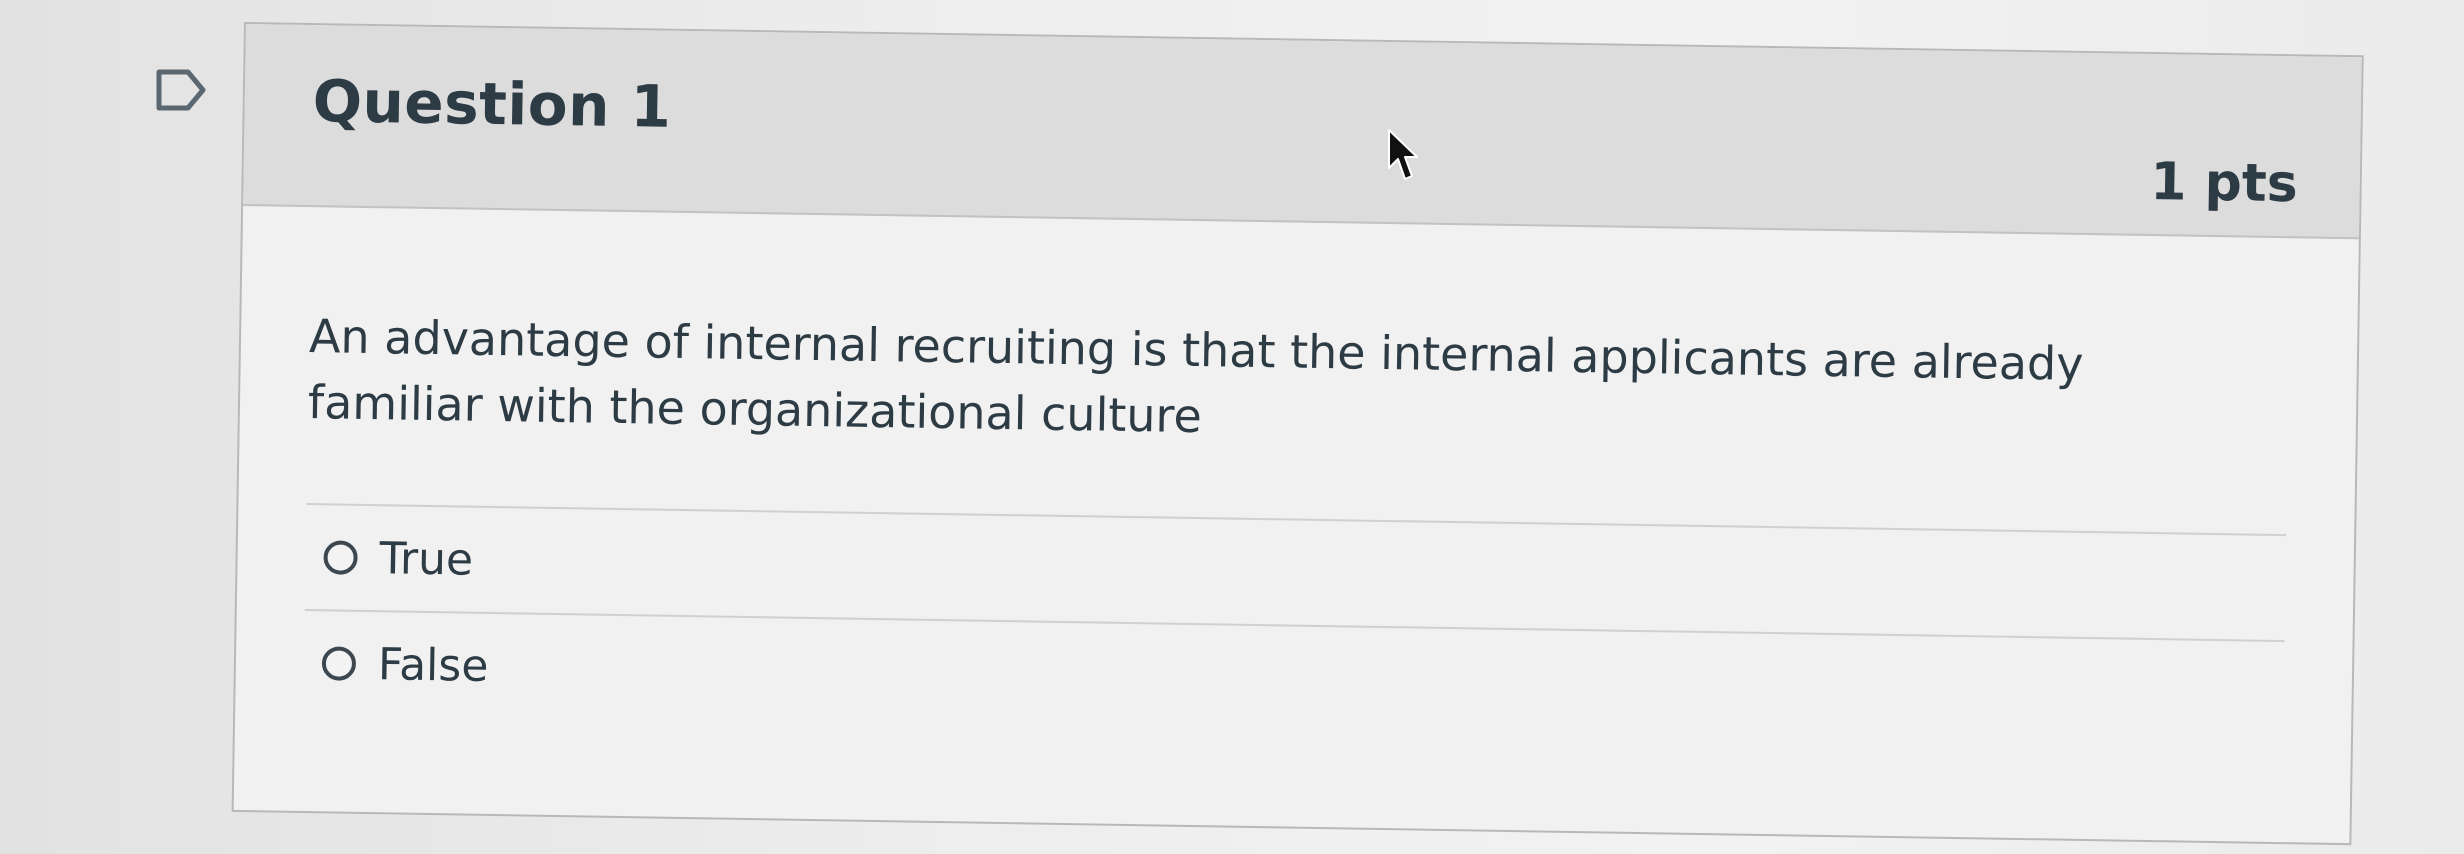 The width and height of the screenshot is (2464, 854). I want to click on mouse-pointer-icon, so click(1403, 155).